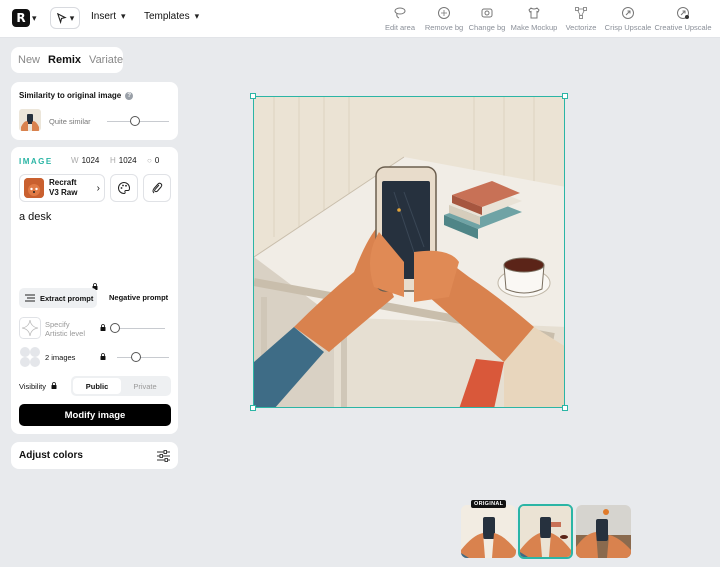  What do you see at coordinates (21, 18) in the screenshot?
I see `recraft-logo-icon: R` at bounding box center [21, 18].